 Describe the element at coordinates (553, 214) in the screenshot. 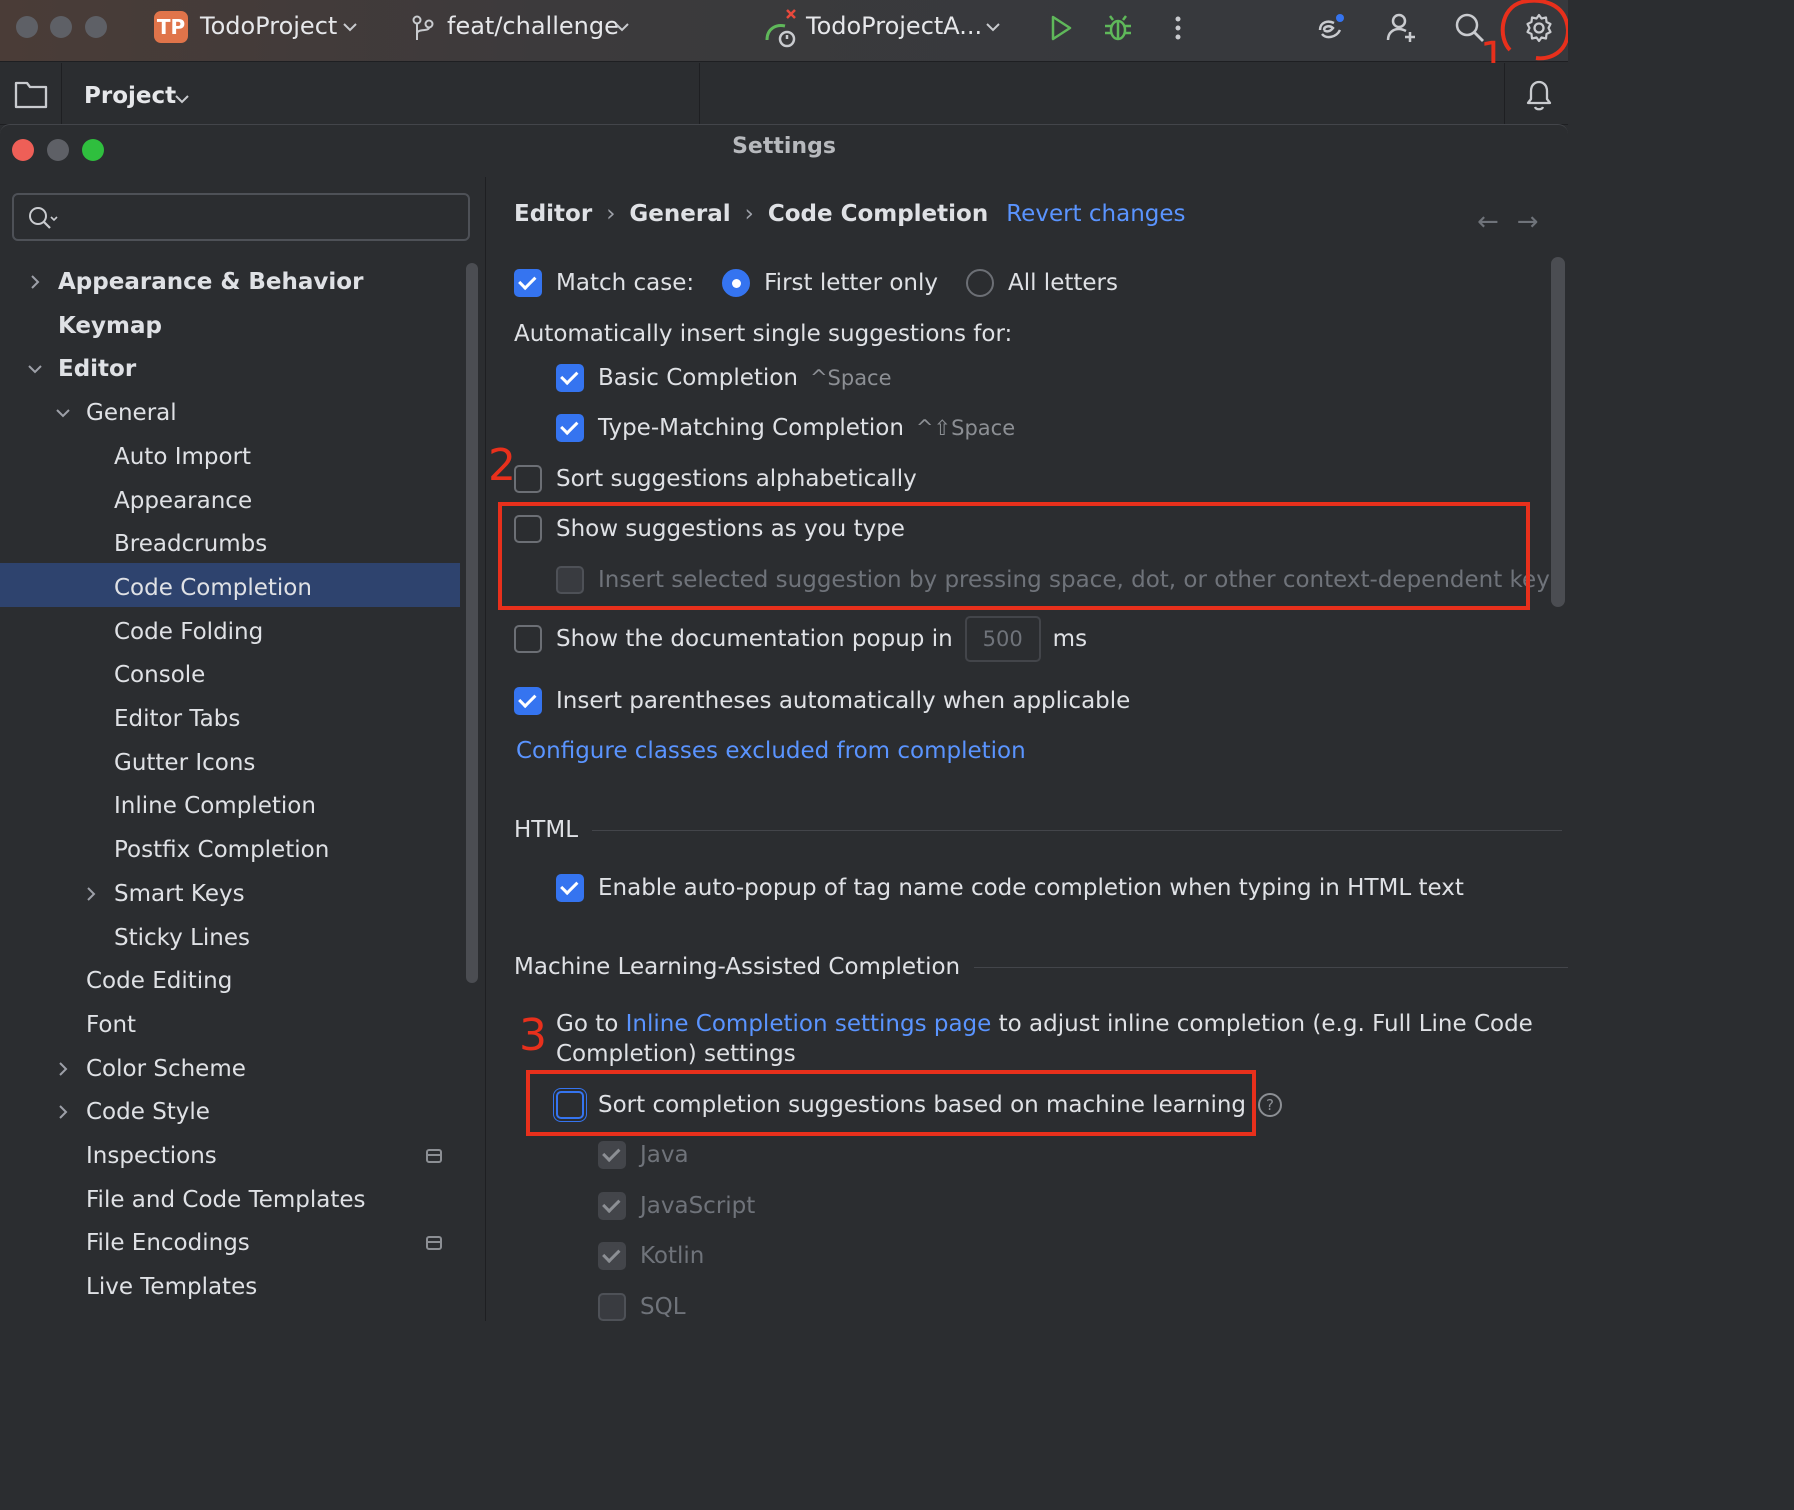

I see `breadcrumb-item: Editor` at that location.